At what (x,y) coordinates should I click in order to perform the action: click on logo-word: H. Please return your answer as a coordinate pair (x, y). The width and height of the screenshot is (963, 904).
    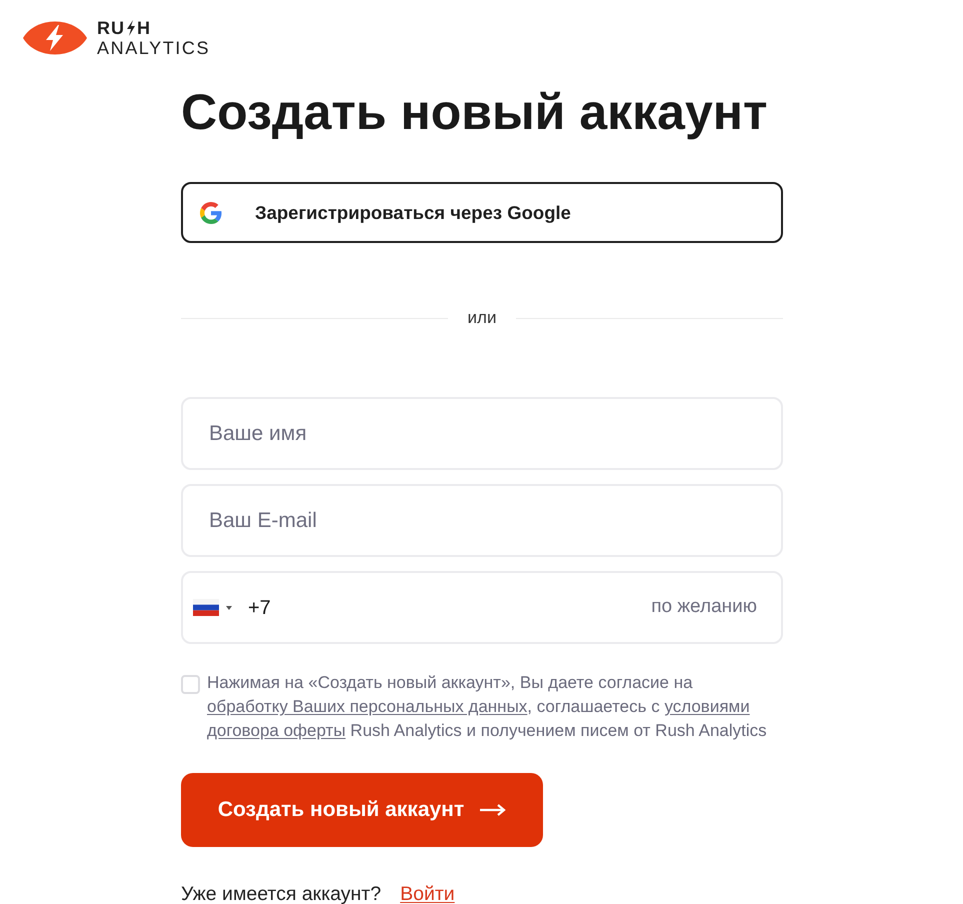
    Looking at the image, I should click on (143, 28).